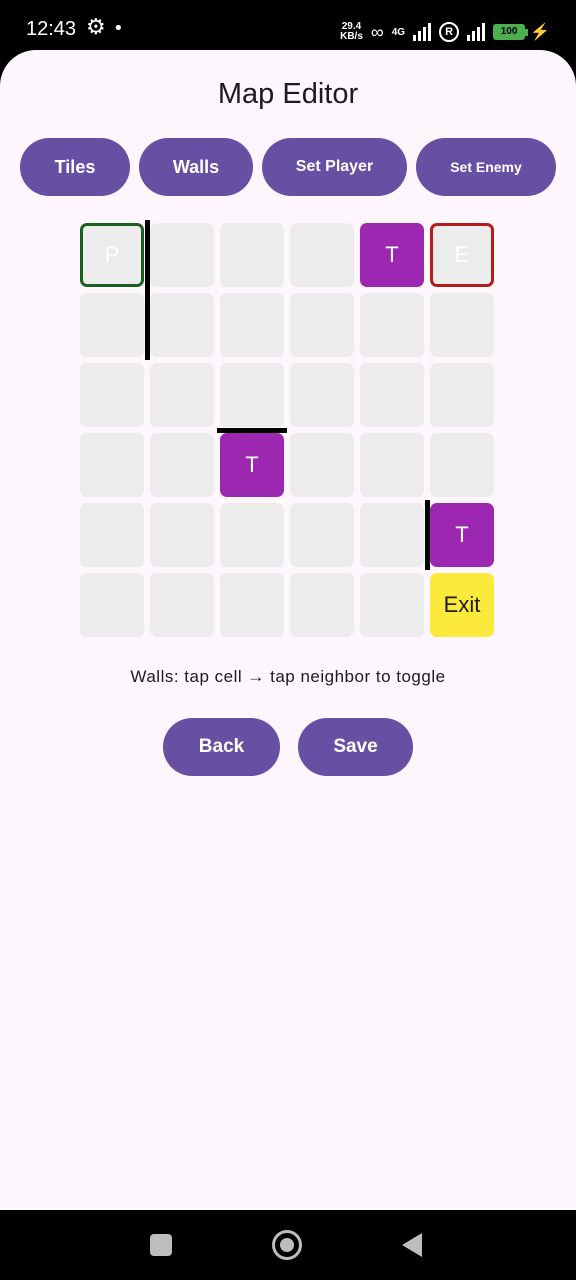 The width and height of the screenshot is (576, 1280). What do you see at coordinates (196, 167) in the screenshot?
I see `walls-mode-button: Walls` at bounding box center [196, 167].